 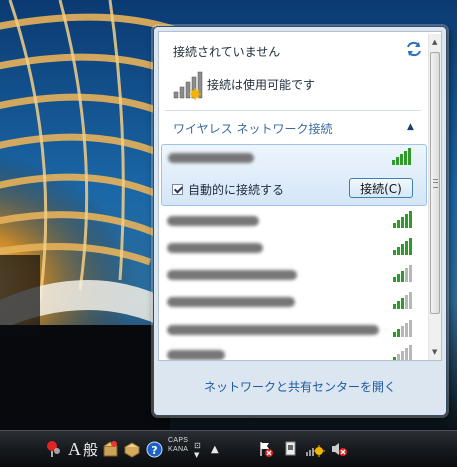 What do you see at coordinates (196, 455) in the screenshot?
I see `ime-expand-arrow-icon: ▼` at bounding box center [196, 455].